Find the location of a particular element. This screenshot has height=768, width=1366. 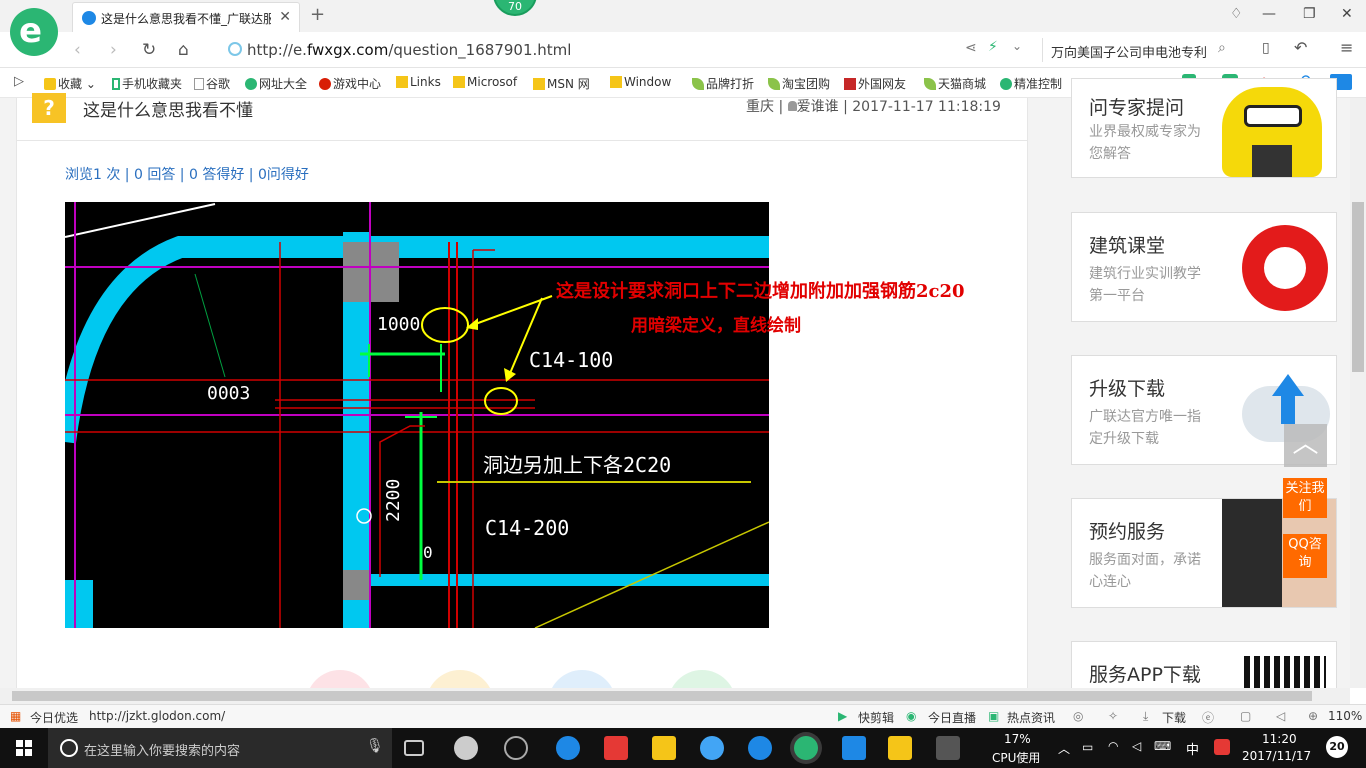

battery-icon: ▭ is located at coordinates (1087, 747).